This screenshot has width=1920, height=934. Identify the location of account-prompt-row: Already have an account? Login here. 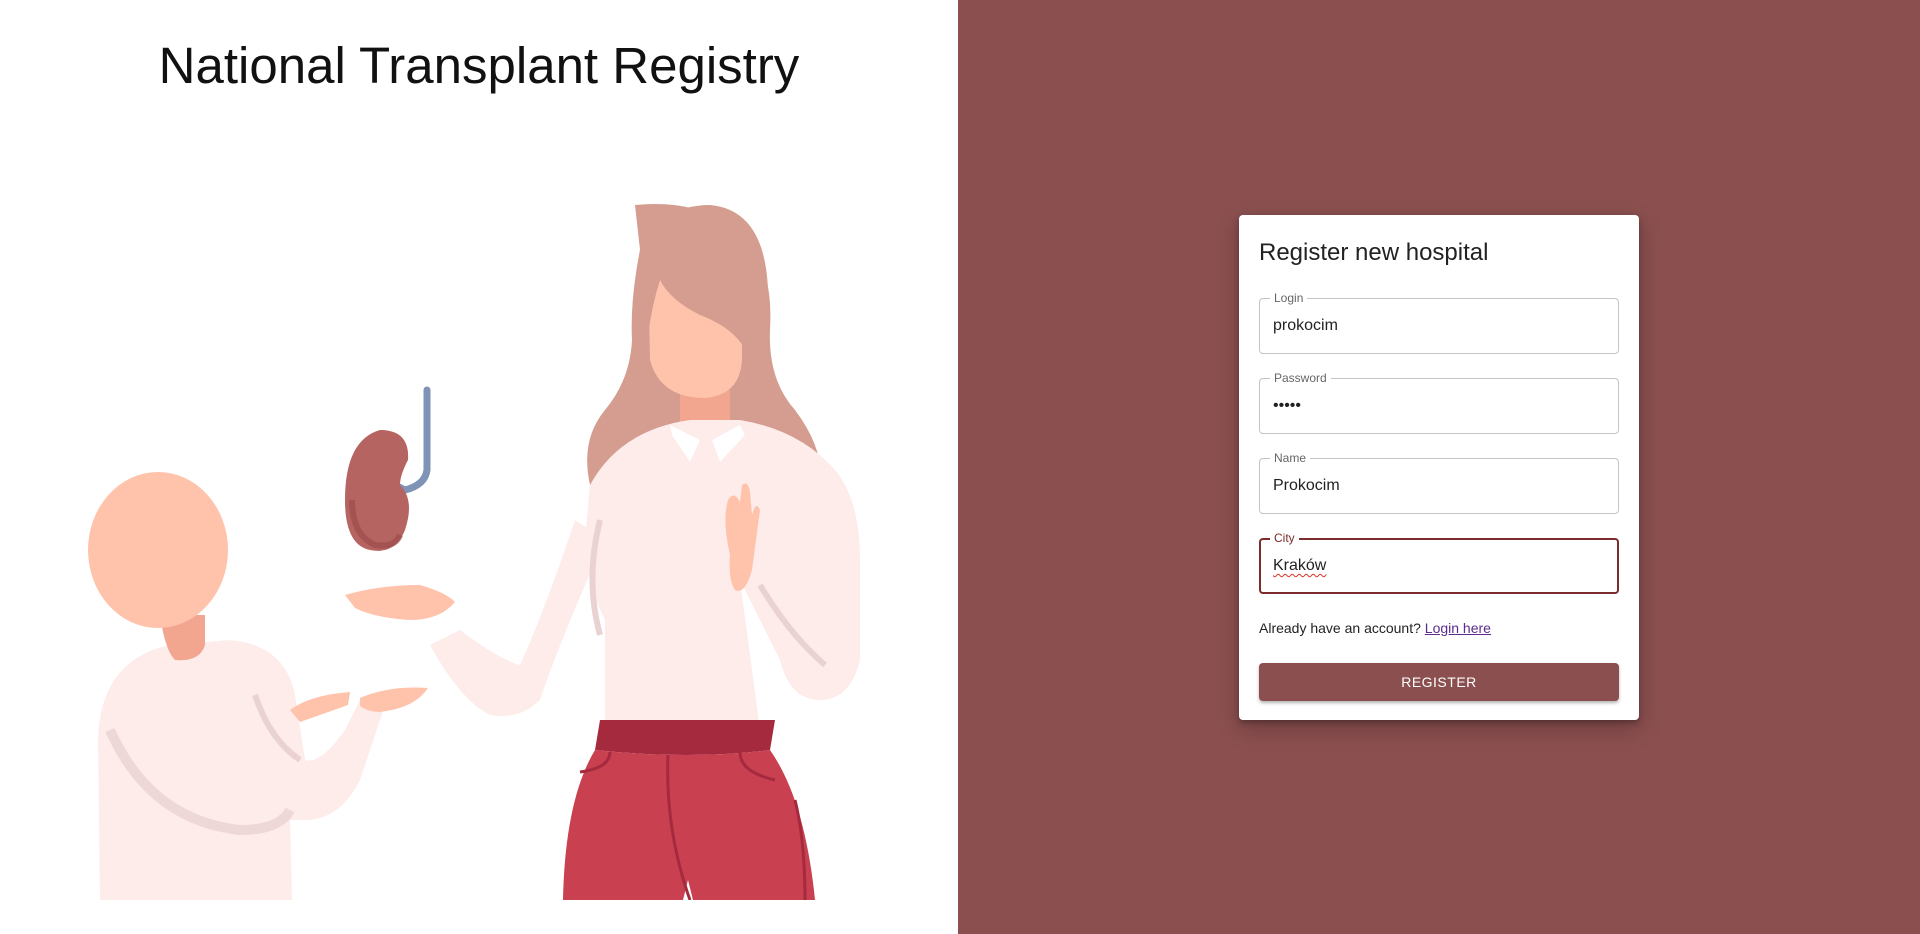
(1375, 628).